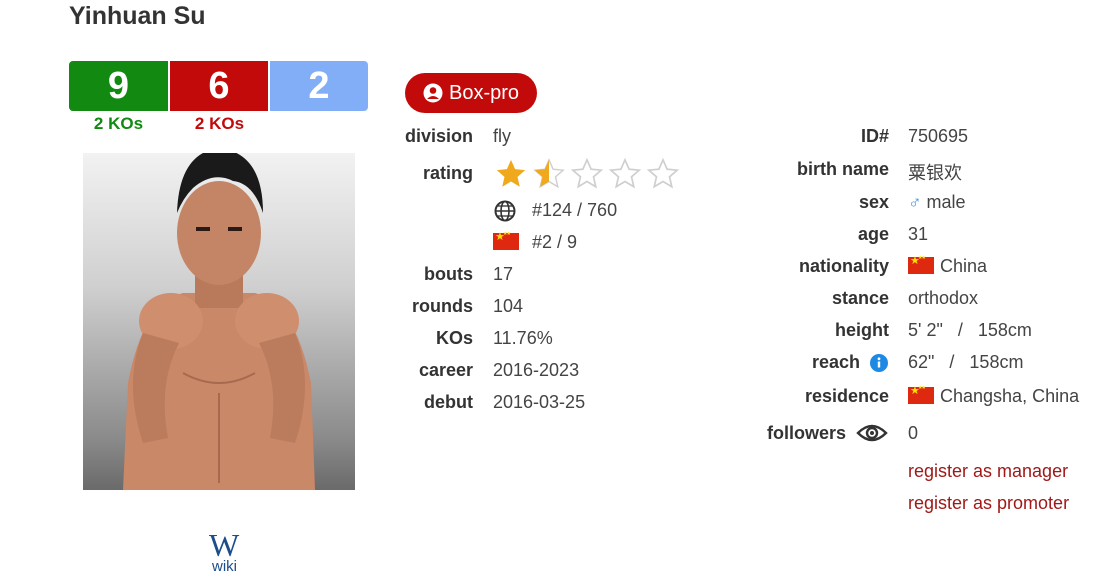 This screenshot has height=583, width=1116. What do you see at coordinates (224, 566) in the screenshot?
I see `wiki-link: wiki` at bounding box center [224, 566].